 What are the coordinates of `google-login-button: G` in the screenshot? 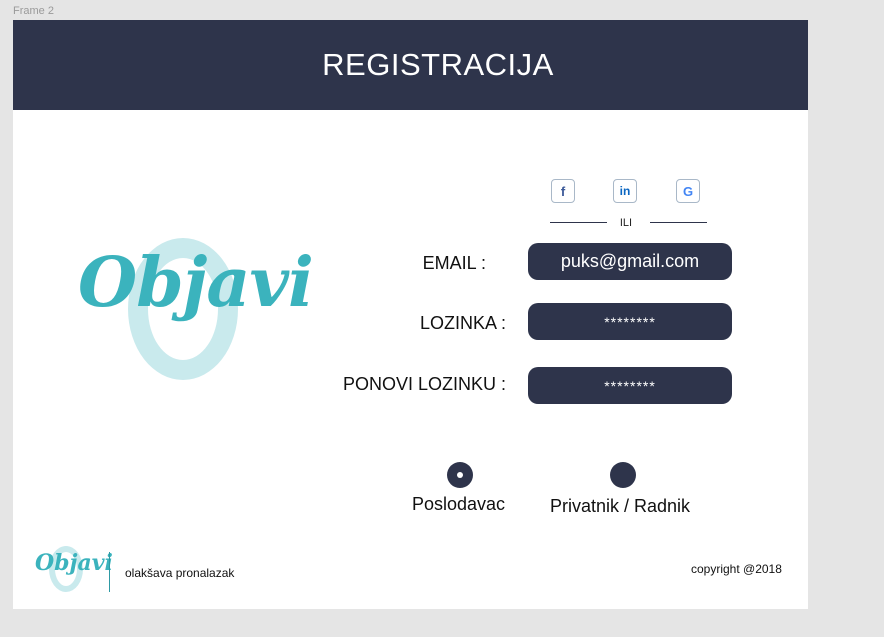 It's located at (688, 191).